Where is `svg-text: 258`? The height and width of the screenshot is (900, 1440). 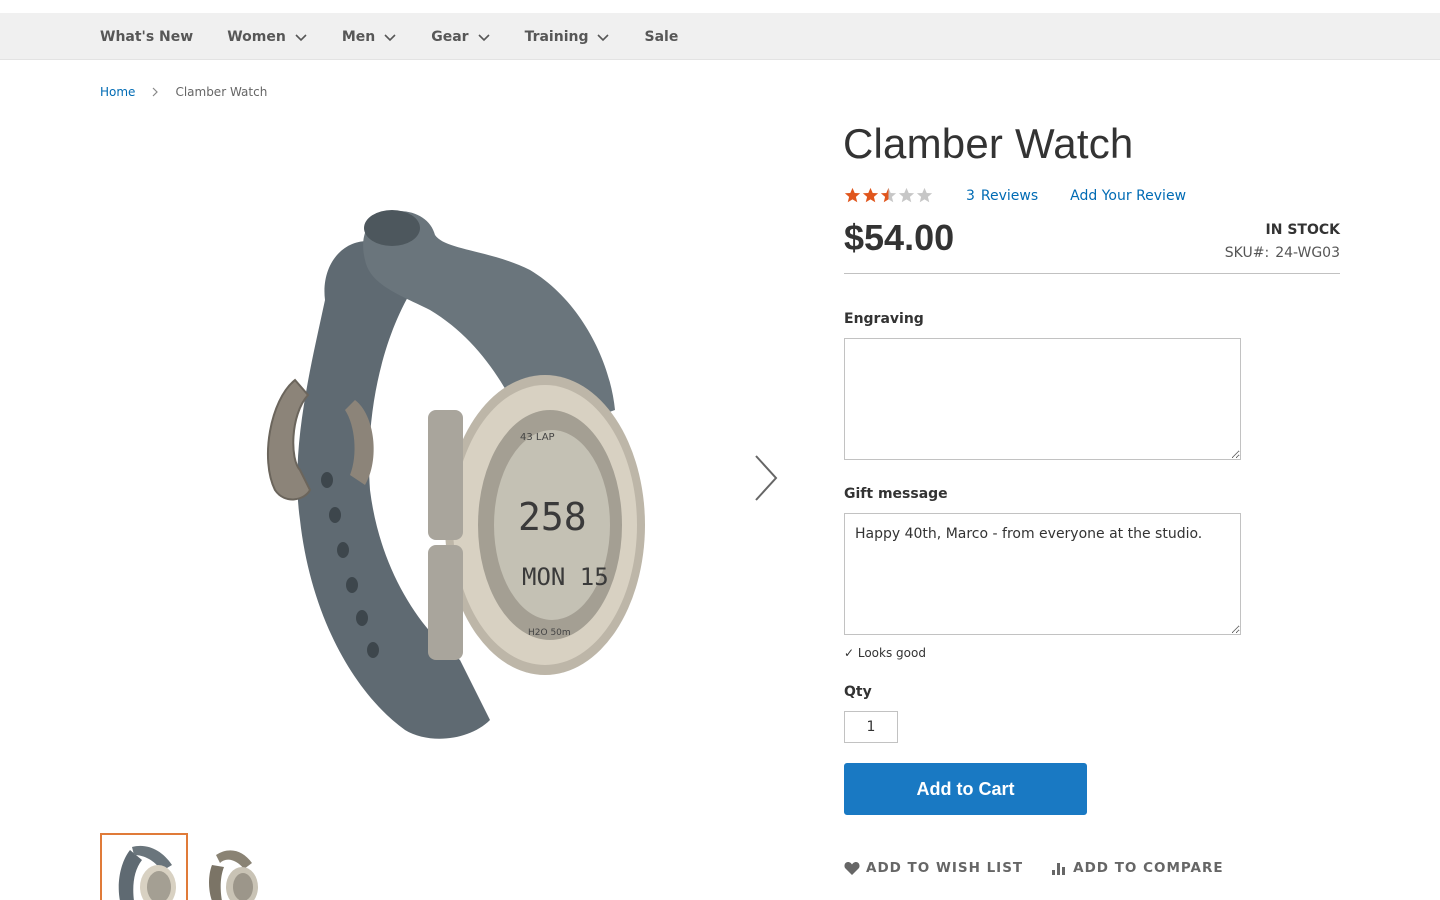
svg-text: 258 is located at coordinates (552, 517).